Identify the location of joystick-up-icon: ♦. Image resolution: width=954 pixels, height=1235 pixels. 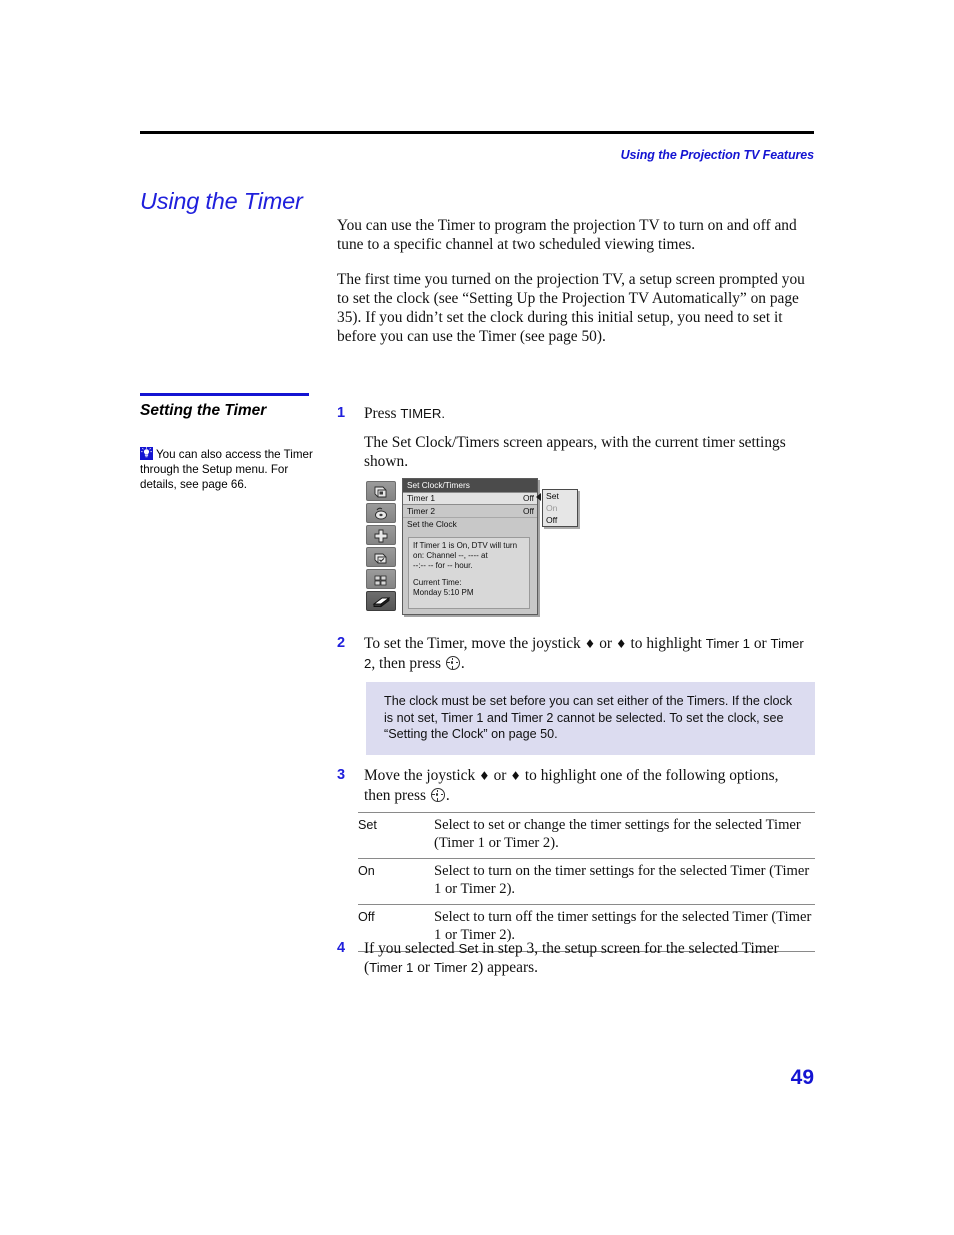
(590, 644).